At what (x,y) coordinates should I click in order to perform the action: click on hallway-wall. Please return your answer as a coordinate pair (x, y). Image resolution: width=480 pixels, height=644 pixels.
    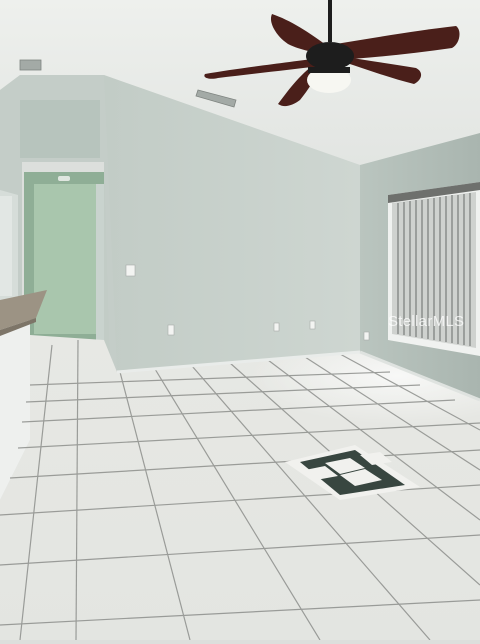
    Looking at the image, I should click on (67, 259).